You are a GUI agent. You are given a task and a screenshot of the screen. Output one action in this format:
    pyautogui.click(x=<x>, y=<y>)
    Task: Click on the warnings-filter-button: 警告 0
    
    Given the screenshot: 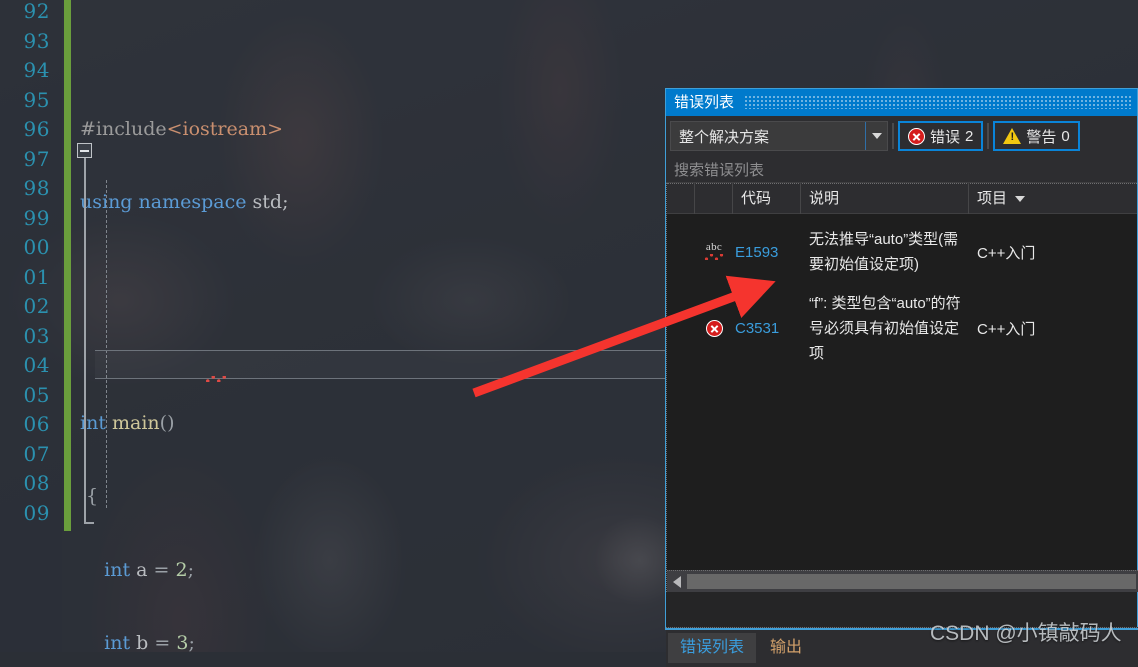 What is the action you would take?
    pyautogui.click(x=1036, y=136)
    